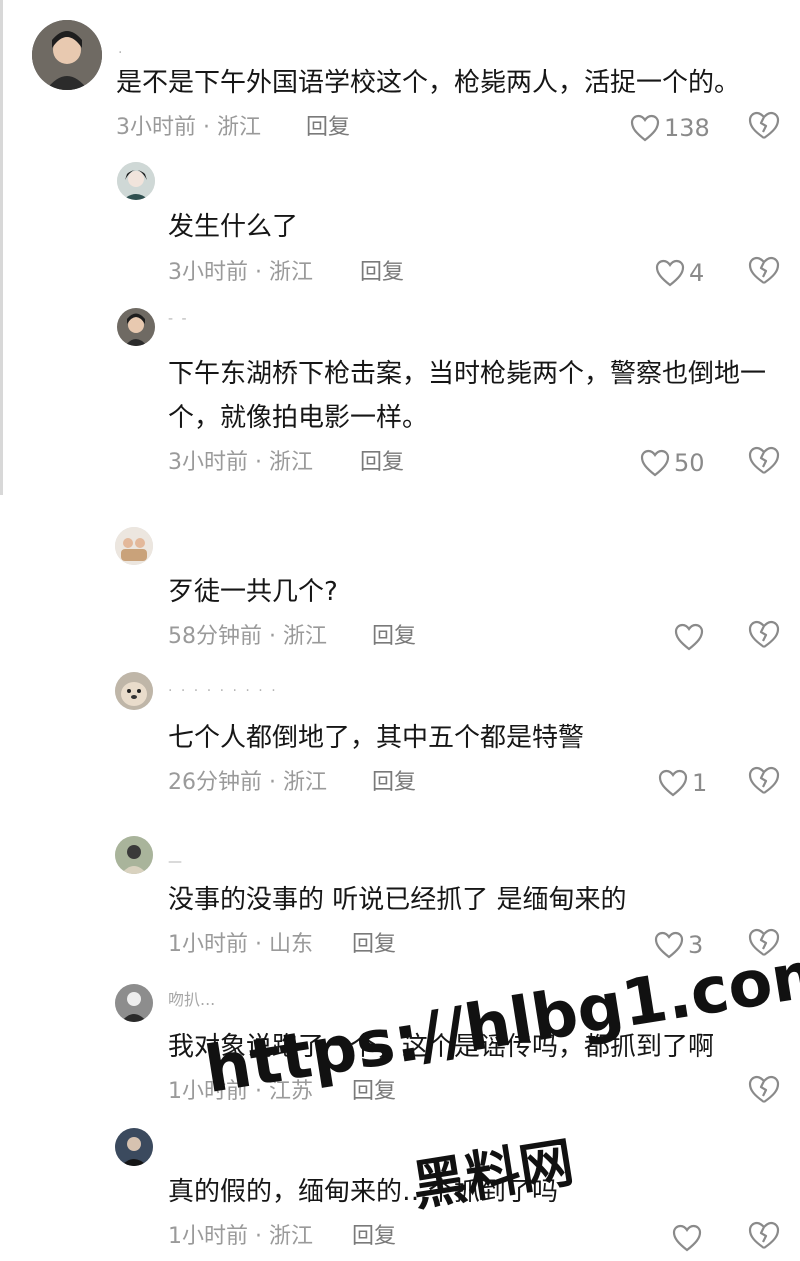 Image resolution: width=800 pixels, height=1261 pixels. I want to click on username: · · · · · · · · ·, so click(298, 691).